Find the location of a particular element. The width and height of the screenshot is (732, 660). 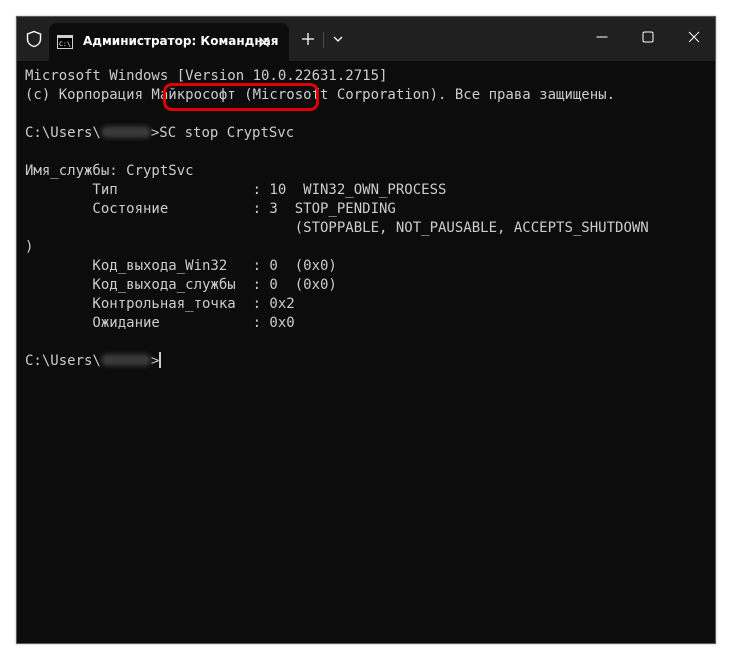

minimize-button is located at coordinates (602, 37).